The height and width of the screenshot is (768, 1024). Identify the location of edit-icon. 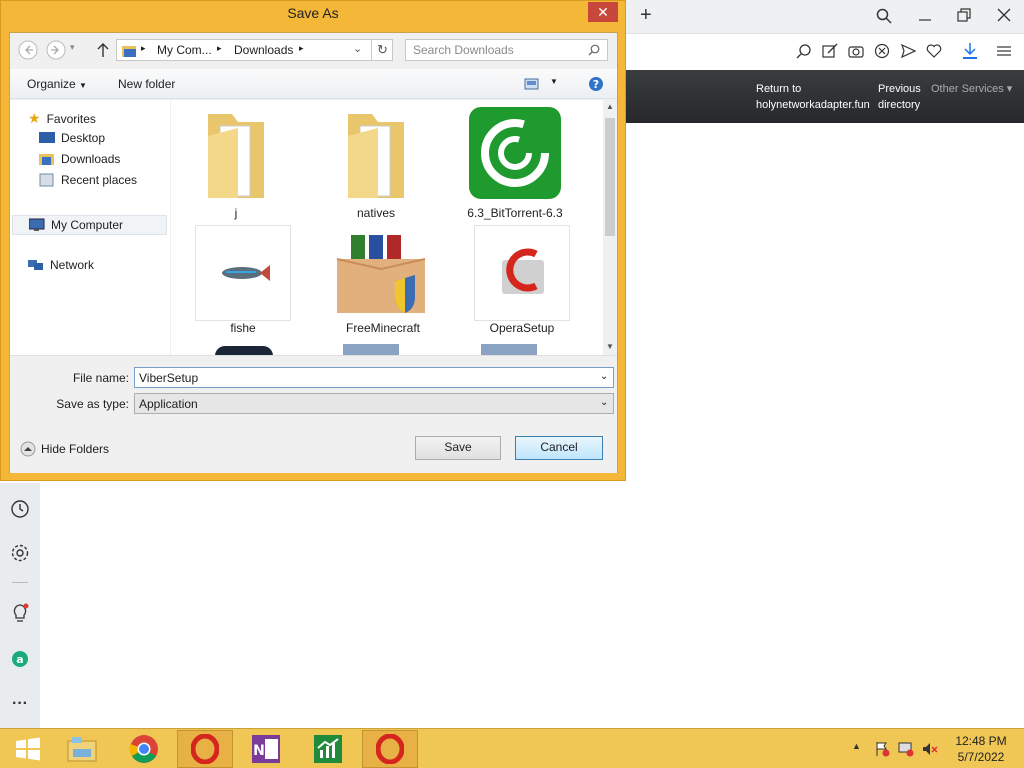
(830, 51).